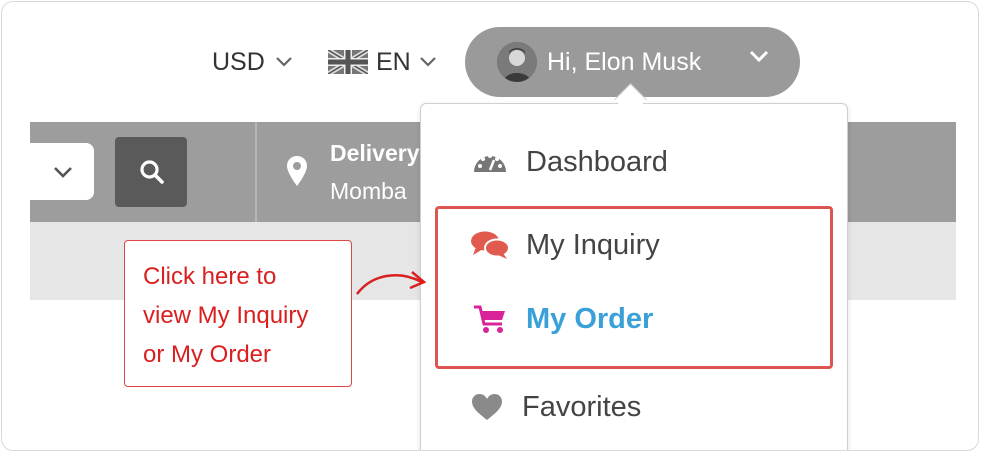 Image resolution: width=982 pixels, height=454 pixels. Describe the element at coordinates (348, 62) in the screenshot. I see `uk-flag-icon` at that location.